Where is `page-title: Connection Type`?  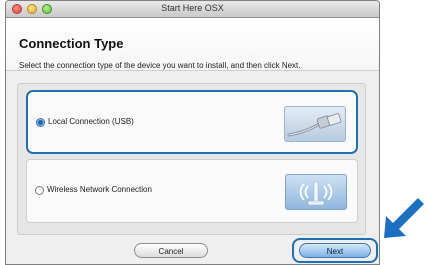 page-title: Connection Type is located at coordinates (71, 43).